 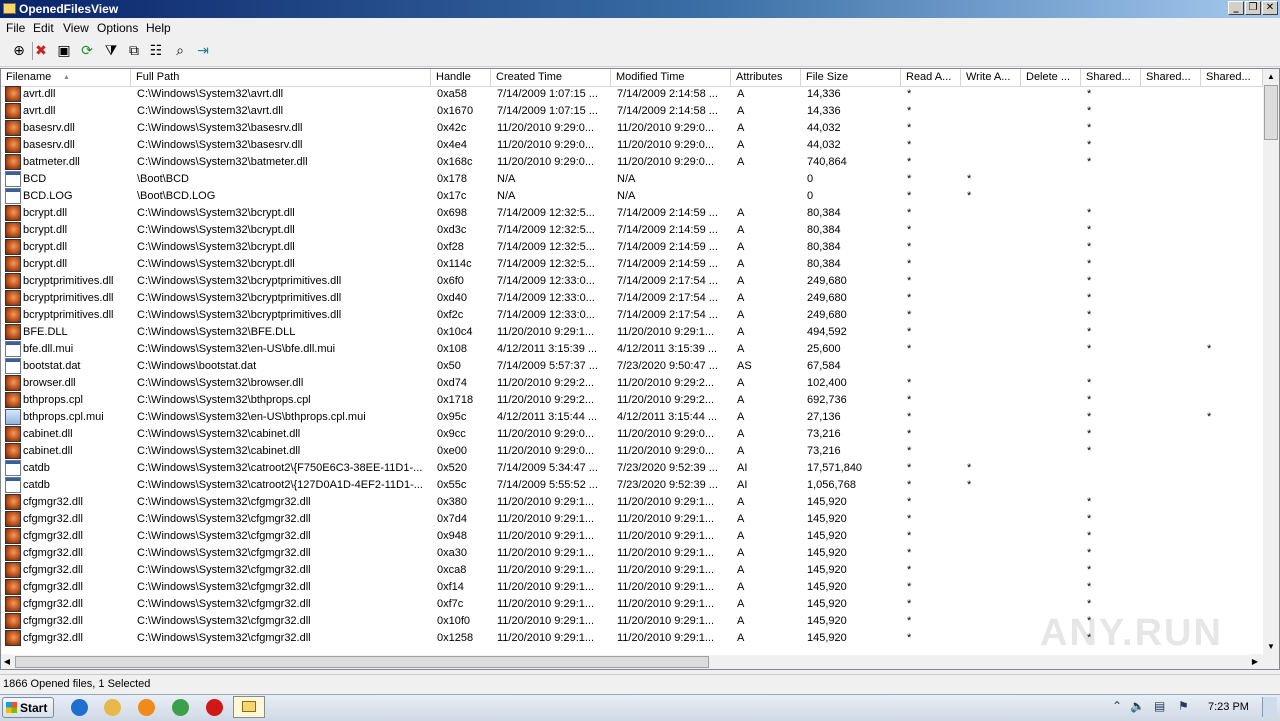 What do you see at coordinates (1271, 77) in the screenshot?
I see `scroll-up-arrow-icon: ▲` at bounding box center [1271, 77].